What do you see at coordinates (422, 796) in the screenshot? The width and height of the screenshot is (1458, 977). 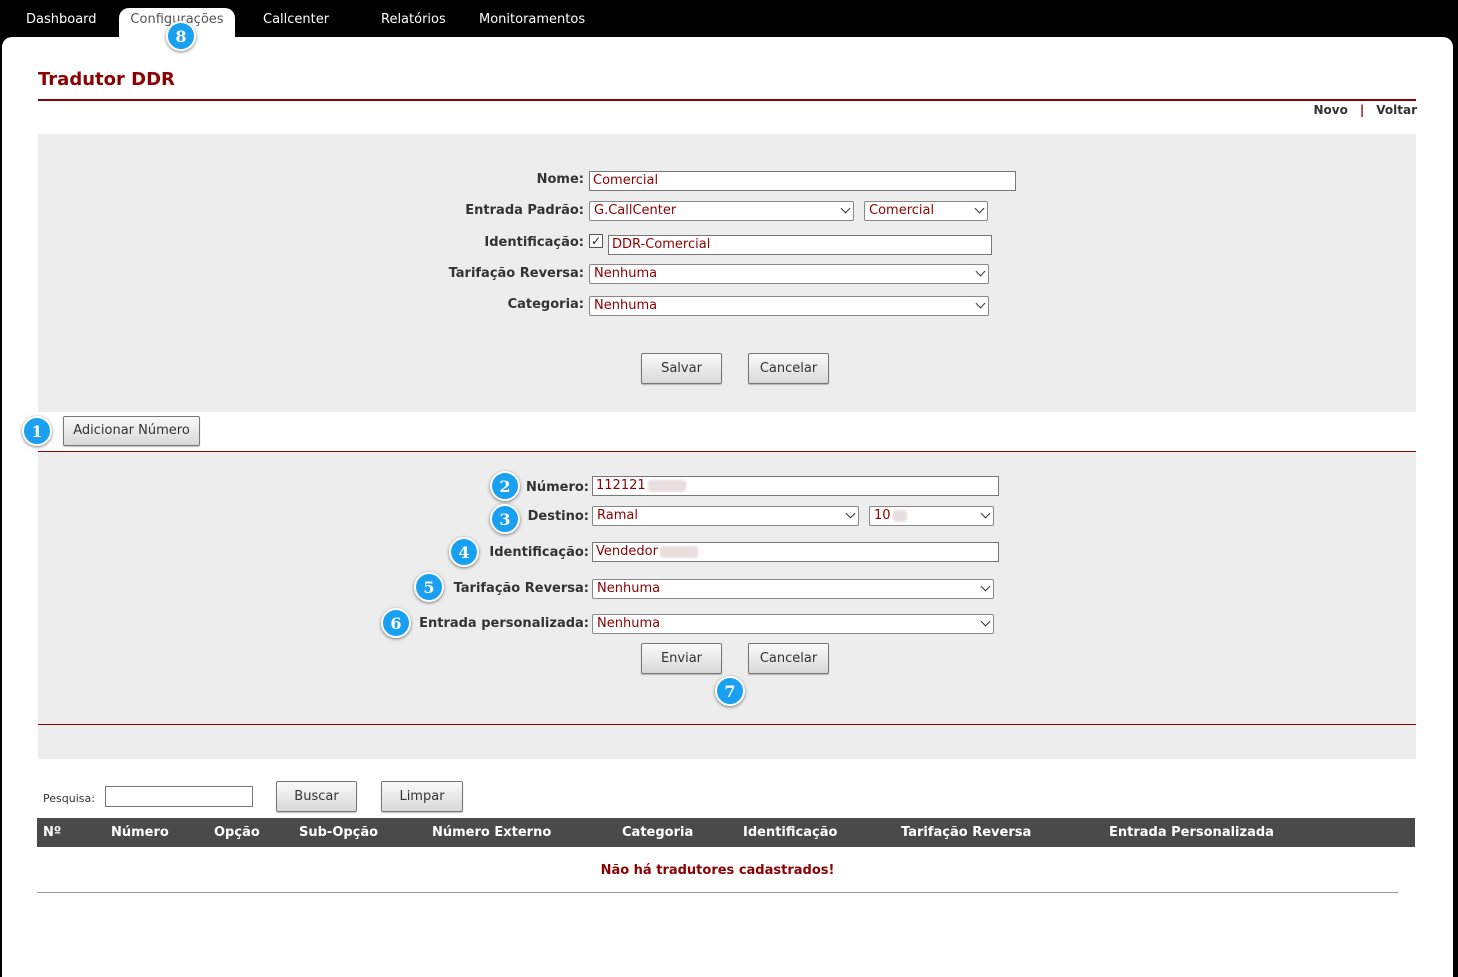 I see `clear-button: Limpar` at bounding box center [422, 796].